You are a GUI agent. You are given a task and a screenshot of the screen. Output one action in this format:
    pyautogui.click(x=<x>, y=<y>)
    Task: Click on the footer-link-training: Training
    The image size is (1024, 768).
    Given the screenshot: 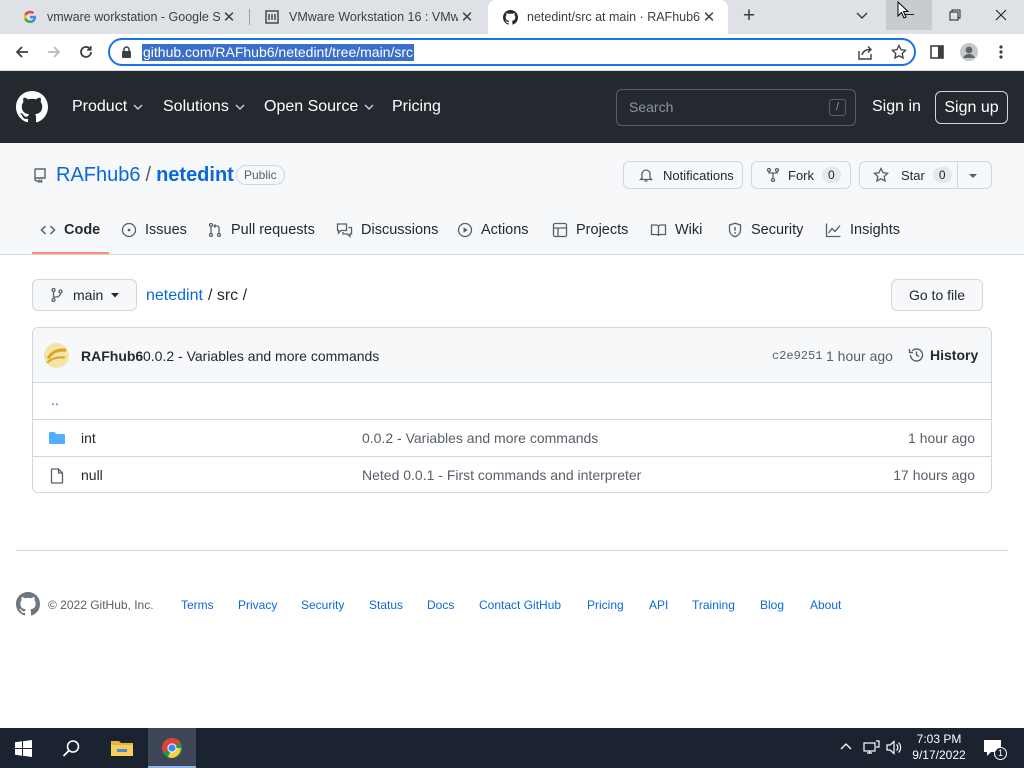 What is the action you would take?
    pyautogui.click(x=713, y=605)
    